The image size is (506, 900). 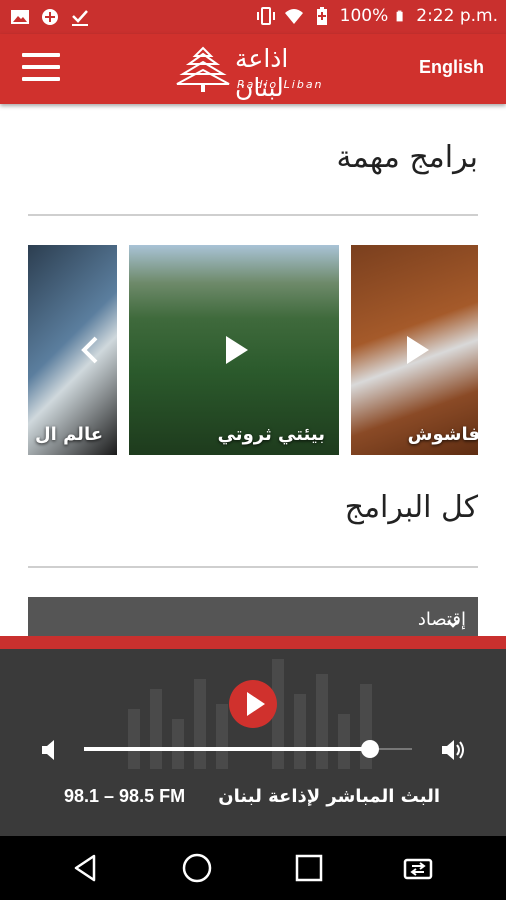 I want to click on program-card: عالم ال, so click(x=72, y=350).